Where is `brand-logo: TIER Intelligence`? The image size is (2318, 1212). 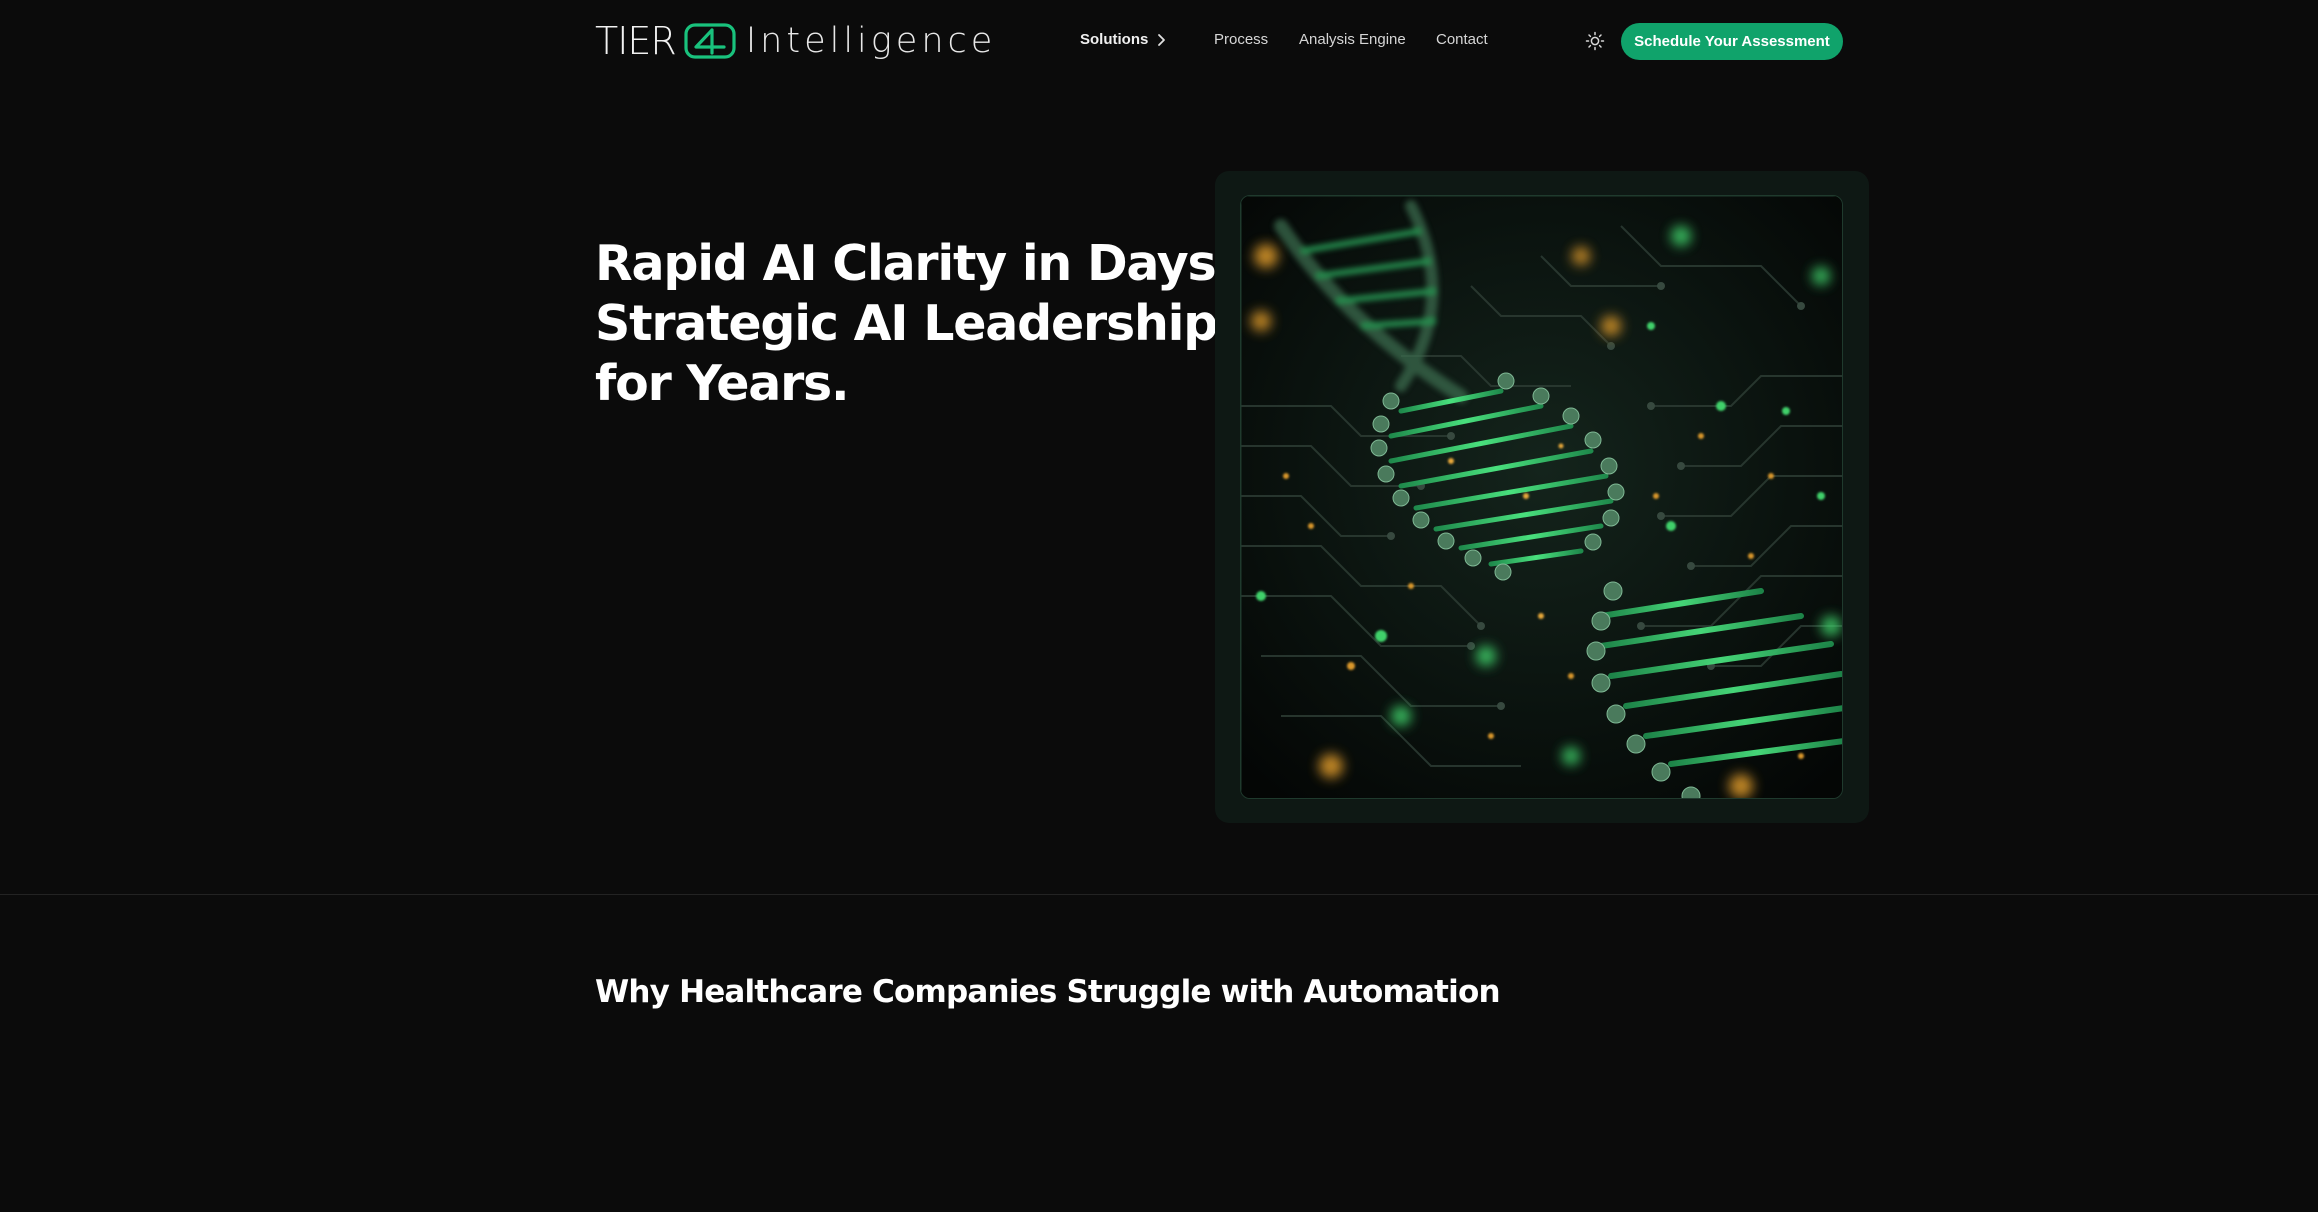
brand-logo: TIER Intelligence is located at coordinates (795, 41).